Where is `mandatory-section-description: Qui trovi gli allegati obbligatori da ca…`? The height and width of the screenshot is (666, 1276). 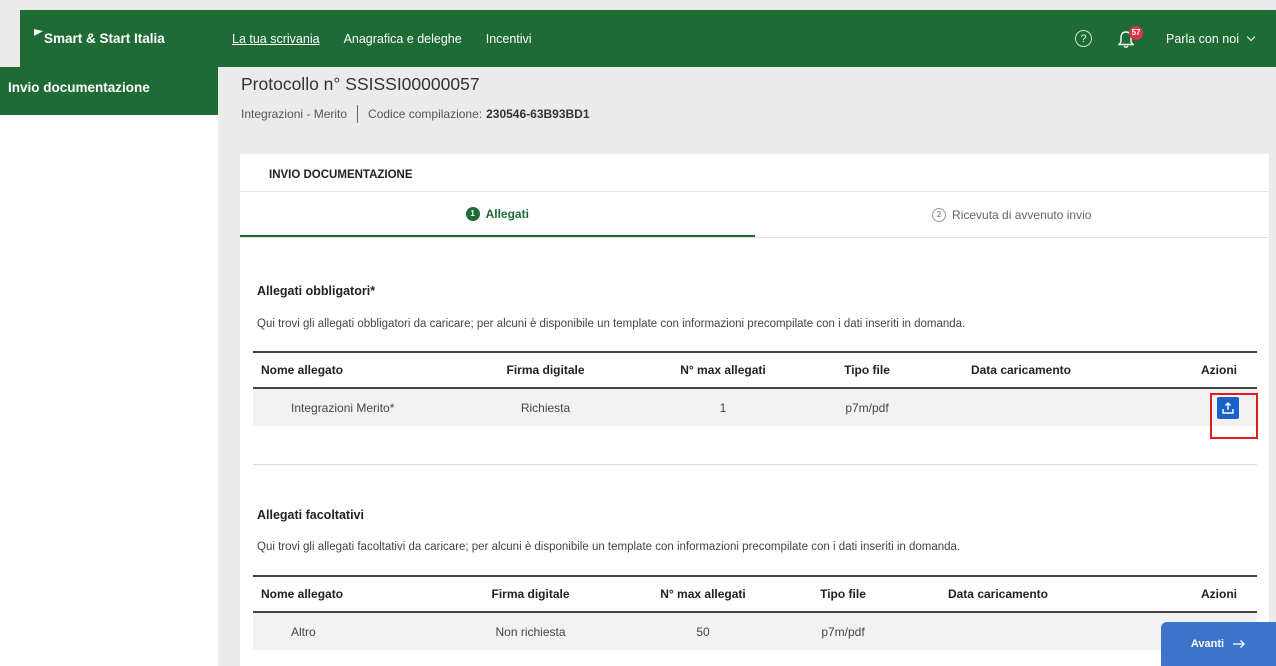
mandatory-section-description: Qui trovi gli allegati obbligatori da ca… is located at coordinates (611, 324).